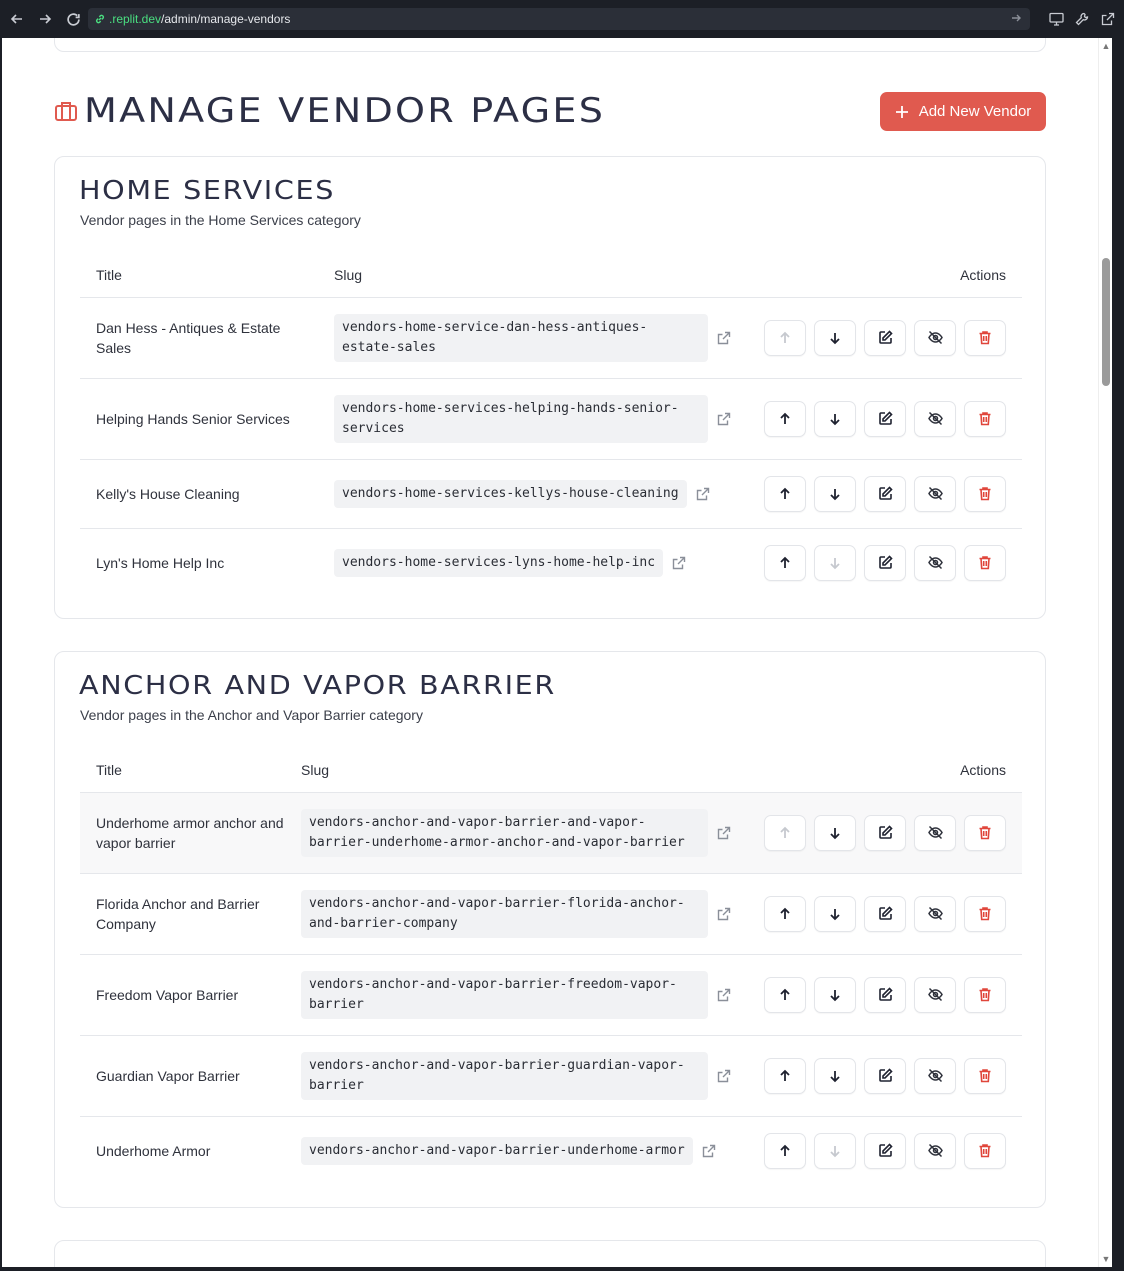 The height and width of the screenshot is (1271, 1124). What do you see at coordinates (226, 19) in the screenshot?
I see `url-path: /admin/manage-vendors` at bounding box center [226, 19].